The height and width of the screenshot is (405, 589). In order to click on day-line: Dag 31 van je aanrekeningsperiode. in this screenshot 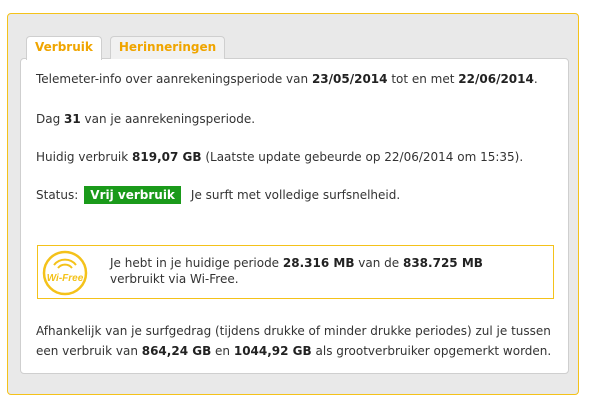, I will do `click(145, 119)`.